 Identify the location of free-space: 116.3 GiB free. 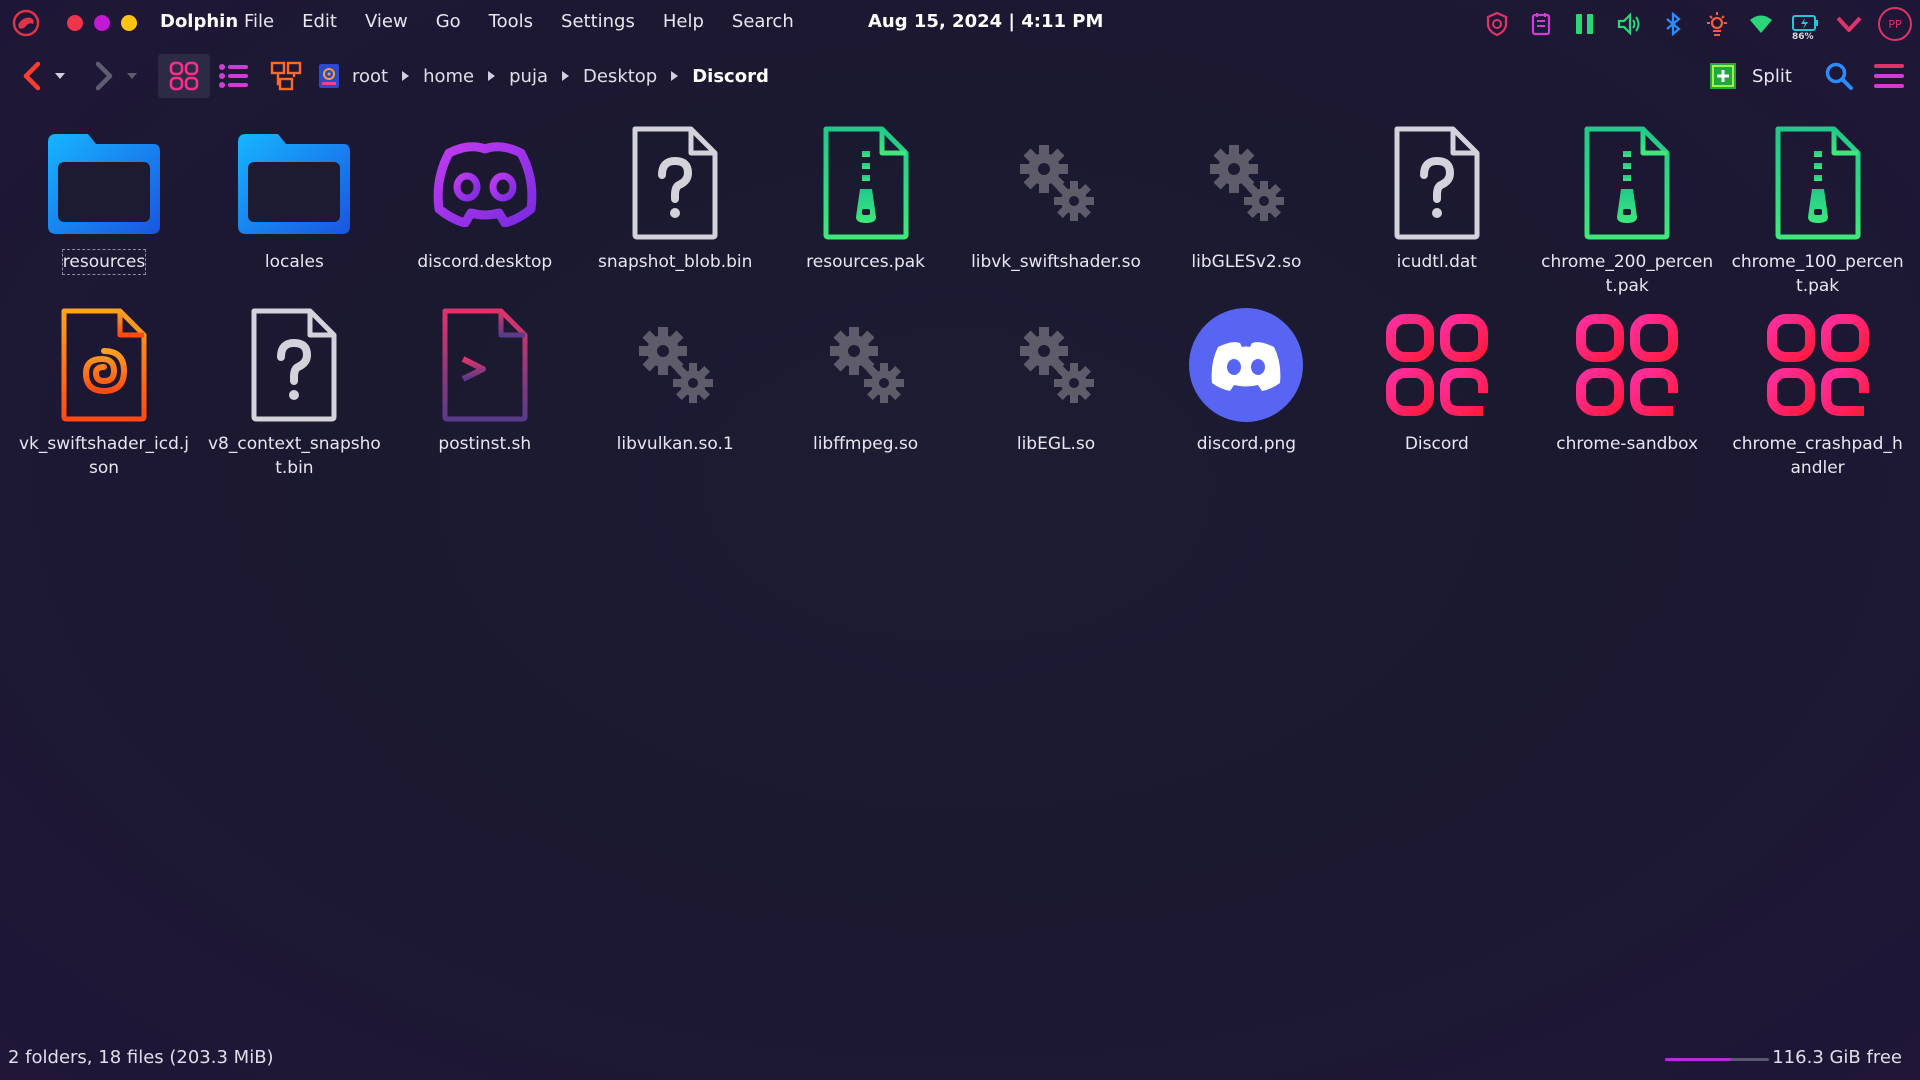
(1837, 1057).